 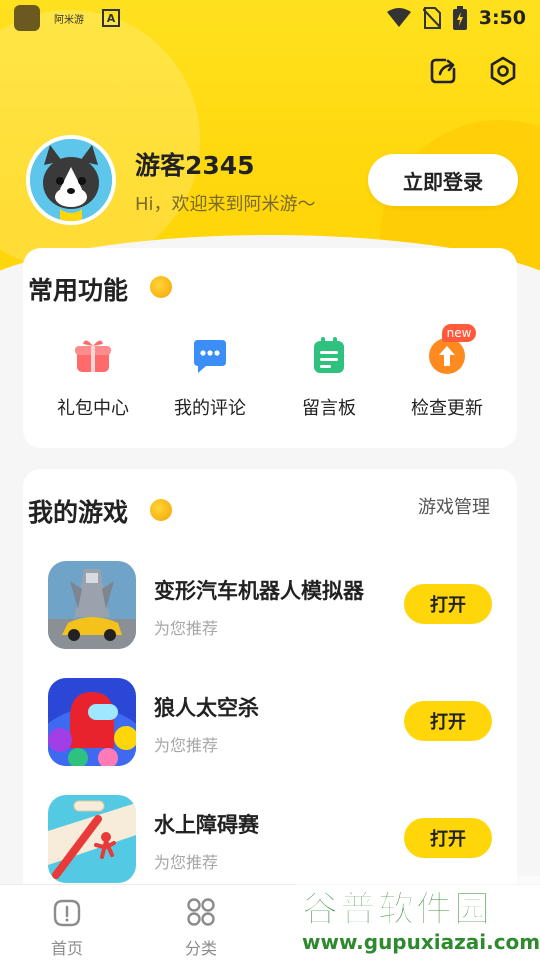 I want to click on watermark: 谷普软件园 www.gupuxiazai.com, so click(x=418, y=918).